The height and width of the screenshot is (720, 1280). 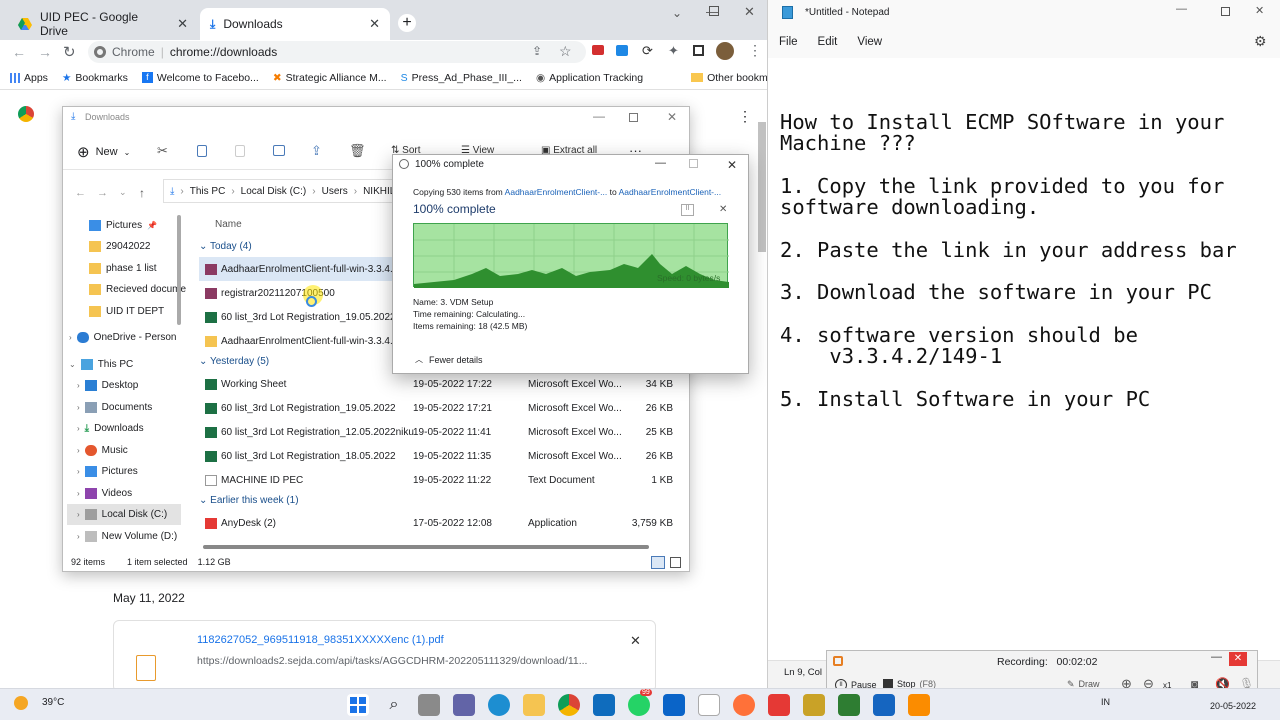 I want to click on notepad-icon, so click(x=709, y=705).